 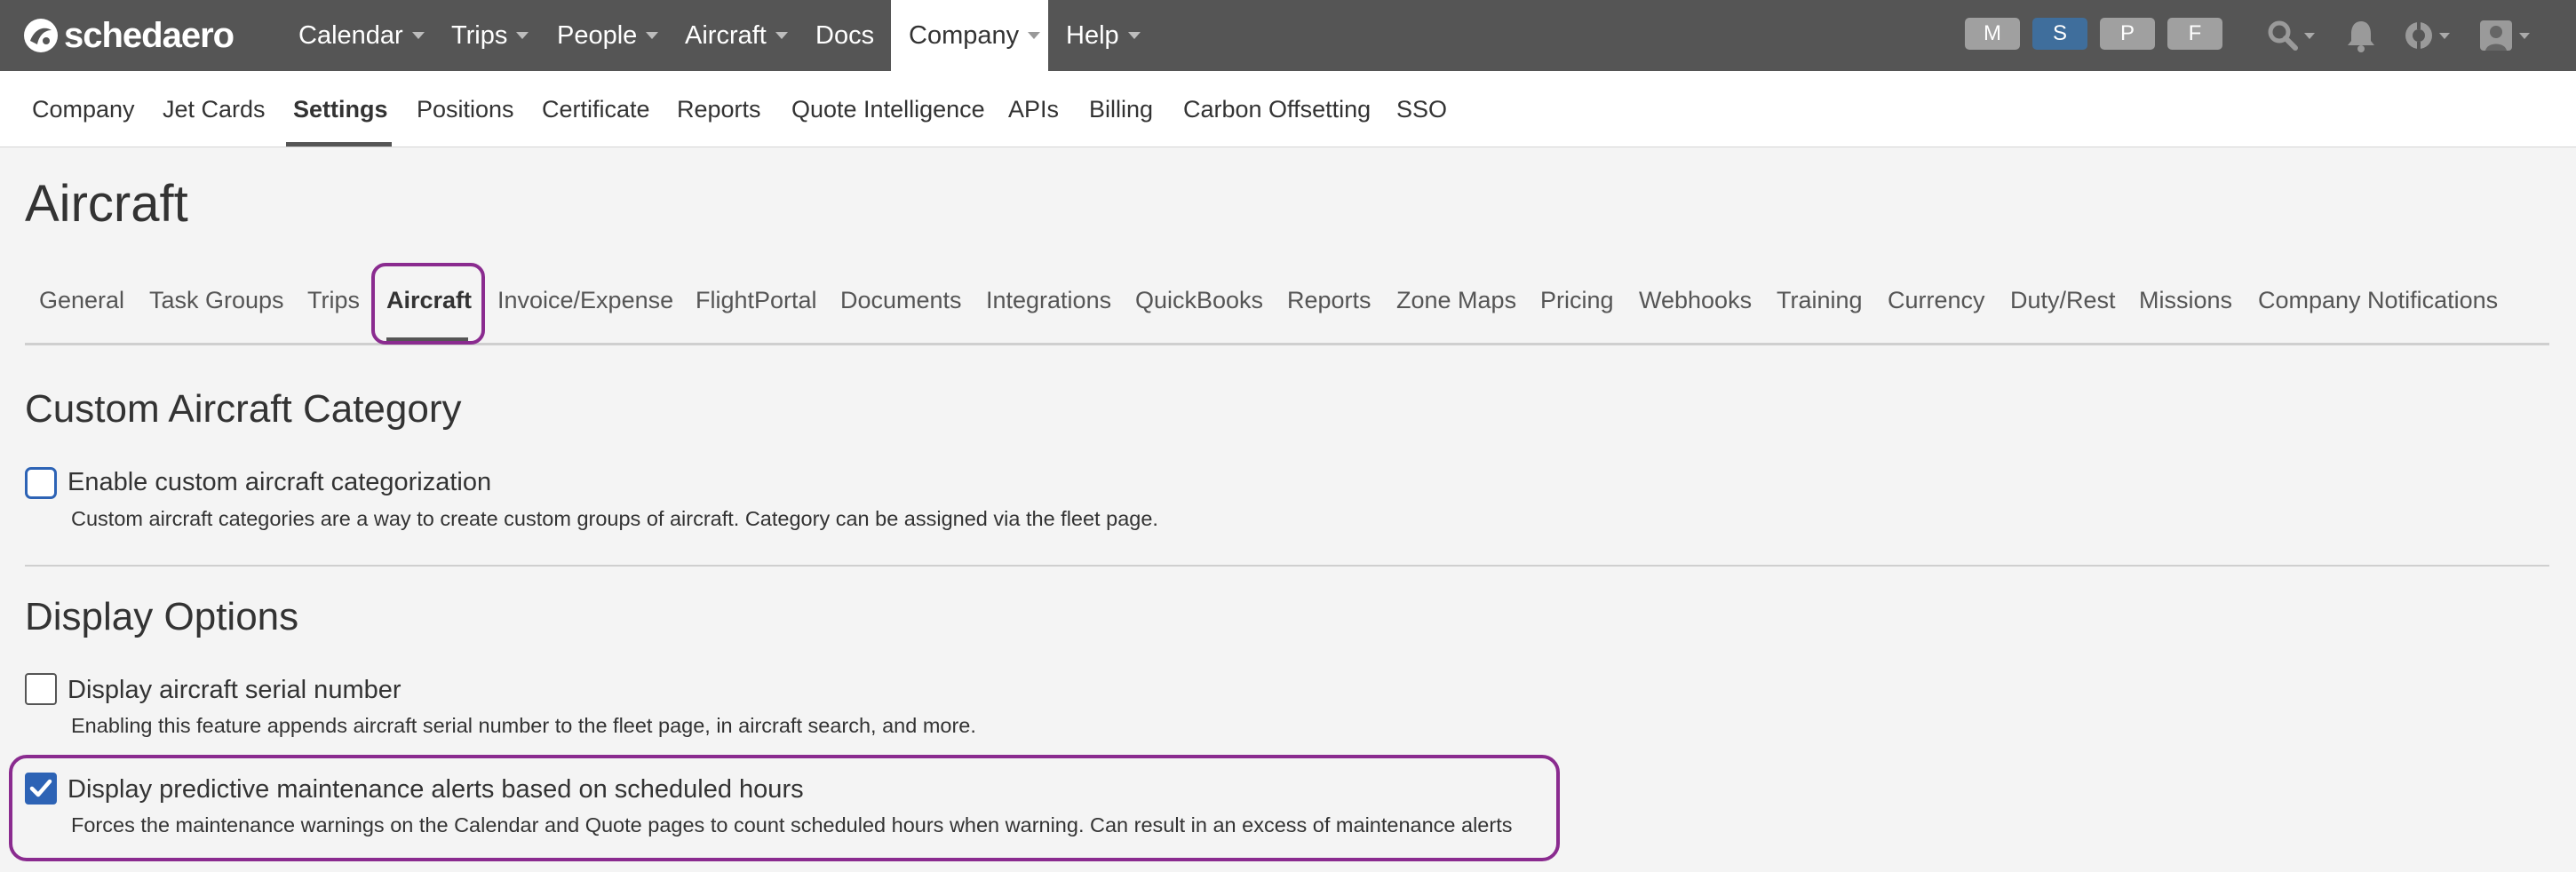 I want to click on badge-label: F, so click(x=2195, y=33).